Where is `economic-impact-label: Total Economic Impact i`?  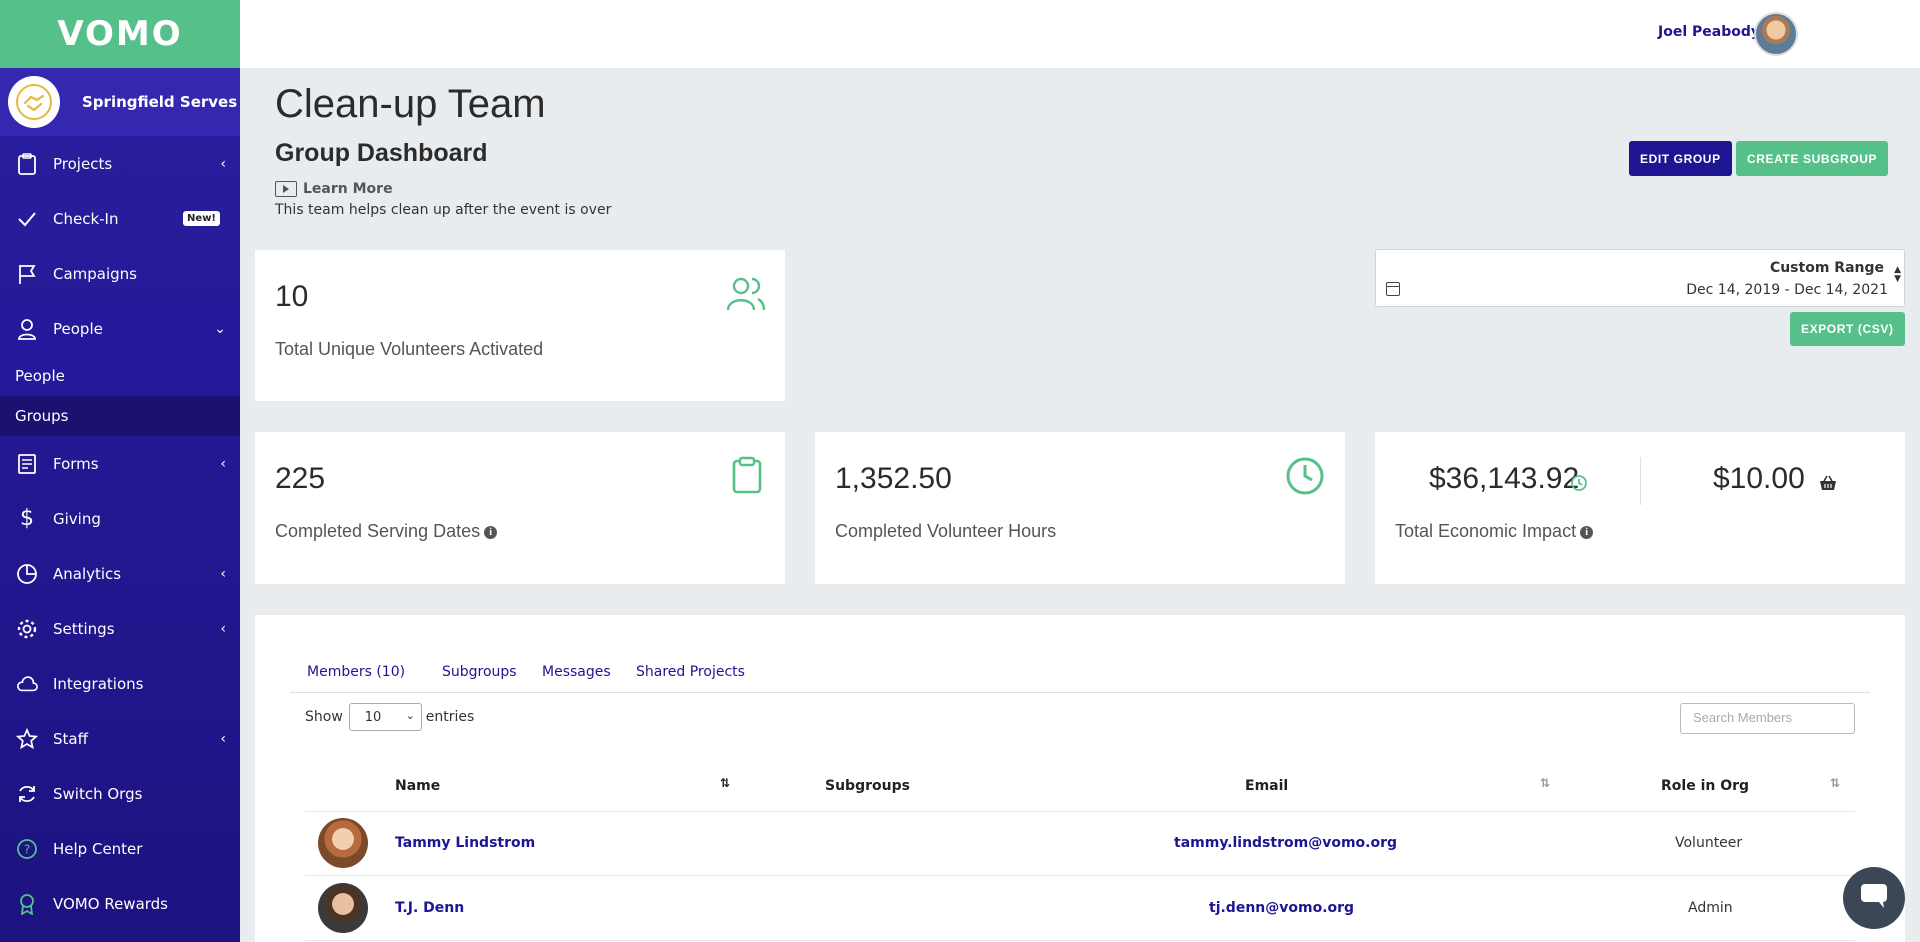 economic-impact-label: Total Economic Impact i is located at coordinates (1494, 531).